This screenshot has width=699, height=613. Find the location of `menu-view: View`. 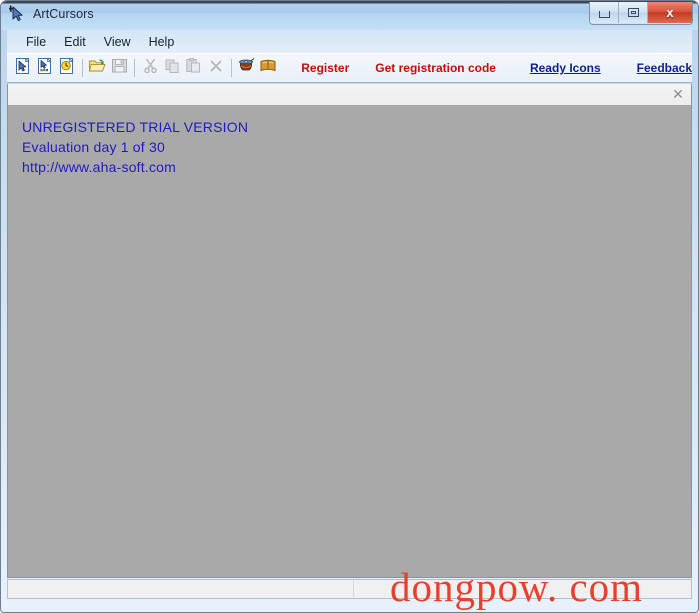

menu-view: View is located at coordinates (117, 42).